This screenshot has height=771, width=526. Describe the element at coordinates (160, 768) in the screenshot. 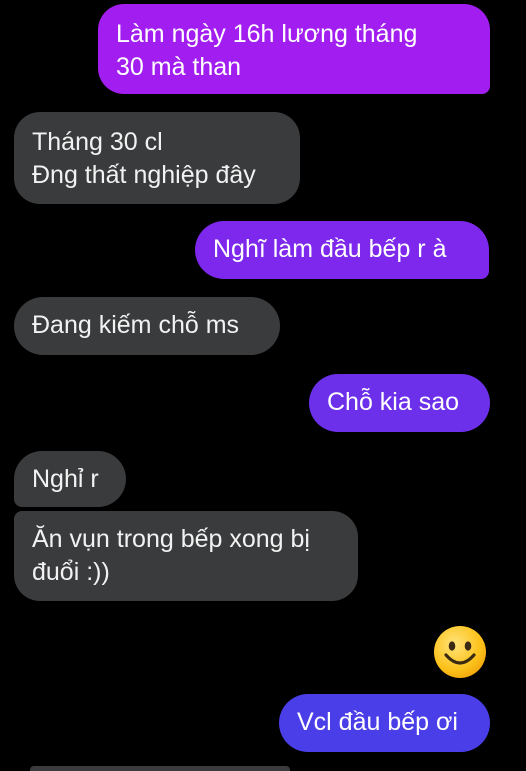

I see `next-message-bubble-edge` at that location.